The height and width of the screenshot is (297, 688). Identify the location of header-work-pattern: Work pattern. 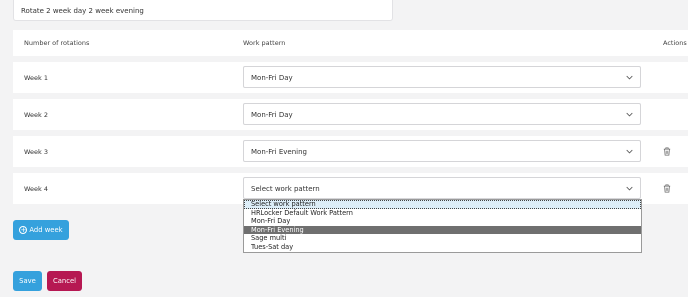
(264, 43).